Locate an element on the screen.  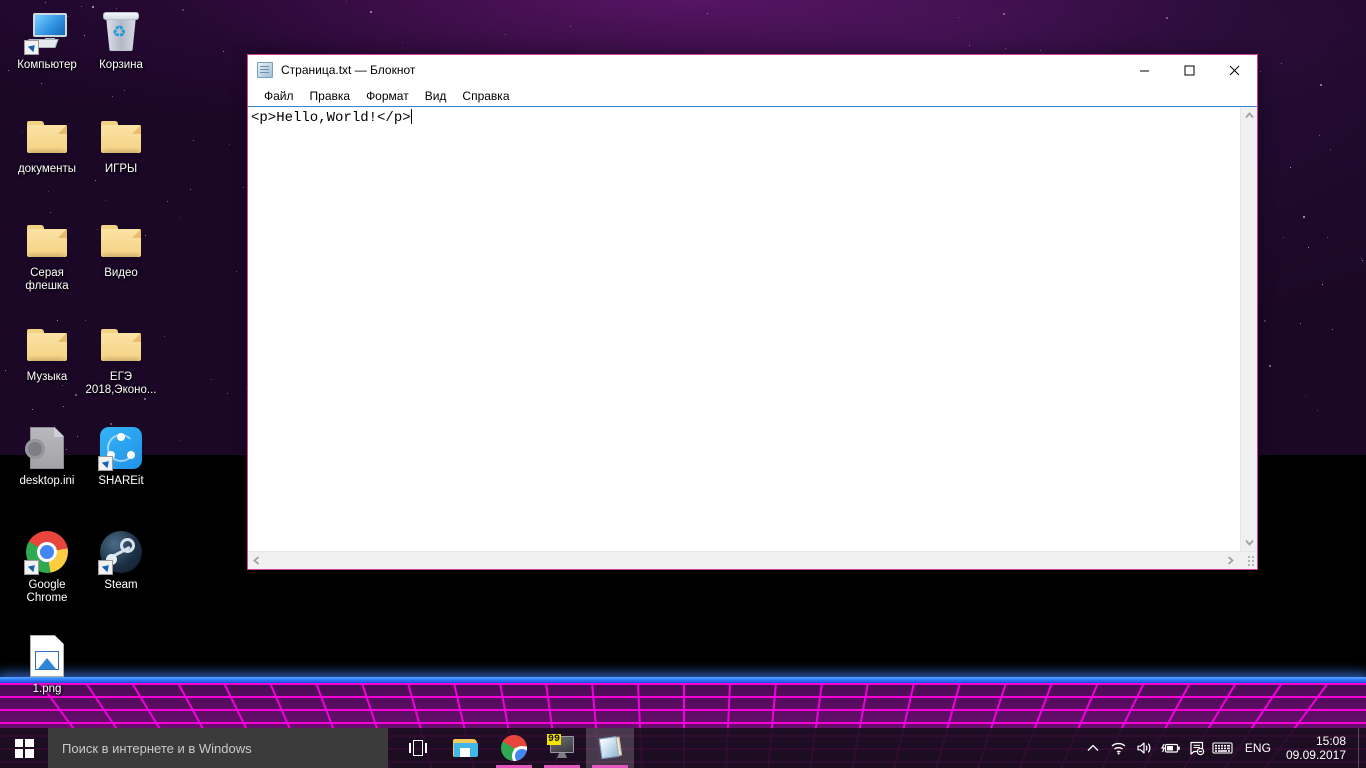
monitor-badge: 99 is located at coordinates (554, 739).